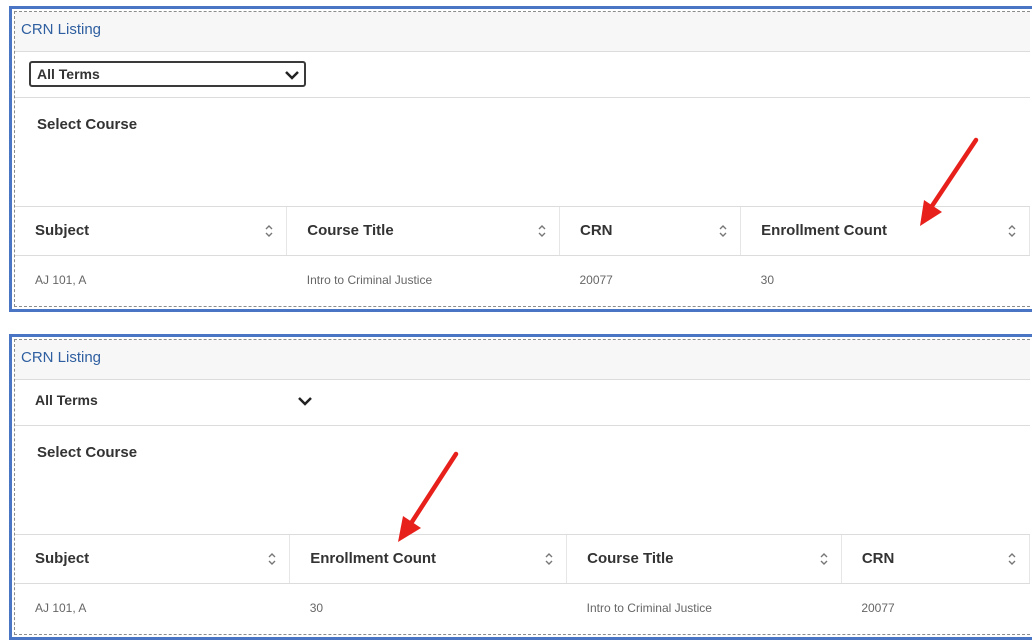  I want to click on column-header-enrollment-count: Enrollment Count, so click(885, 231).